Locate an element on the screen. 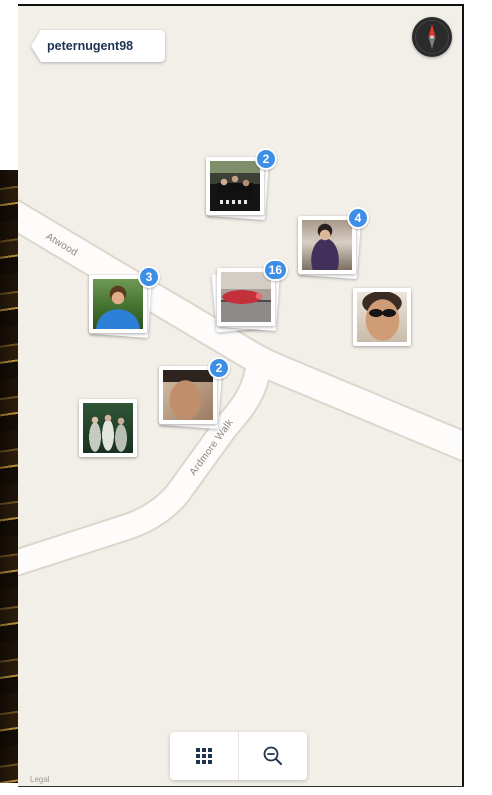 The image size is (492, 795). grid-icon is located at coordinates (204, 756).